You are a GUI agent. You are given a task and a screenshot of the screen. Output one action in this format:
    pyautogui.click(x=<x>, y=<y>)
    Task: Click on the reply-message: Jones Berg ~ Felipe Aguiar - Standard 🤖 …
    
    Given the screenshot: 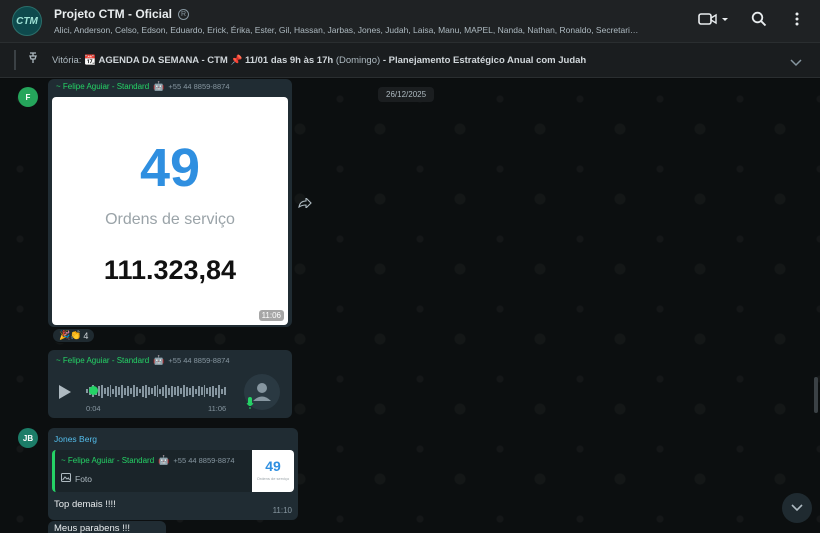 What is the action you would take?
    pyautogui.click(x=173, y=474)
    